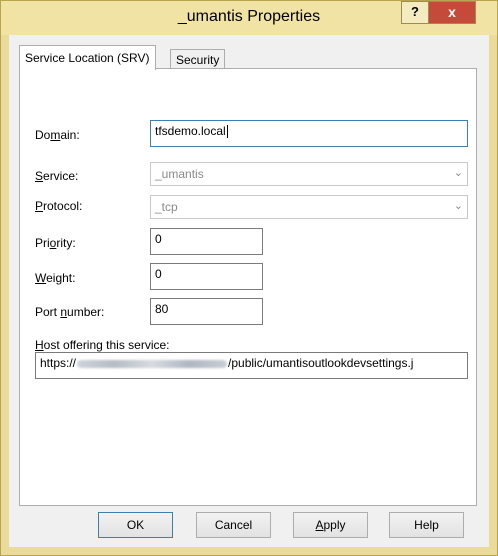  What do you see at coordinates (233, 525) in the screenshot?
I see `cancel-button: Cancel` at bounding box center [233, 525].